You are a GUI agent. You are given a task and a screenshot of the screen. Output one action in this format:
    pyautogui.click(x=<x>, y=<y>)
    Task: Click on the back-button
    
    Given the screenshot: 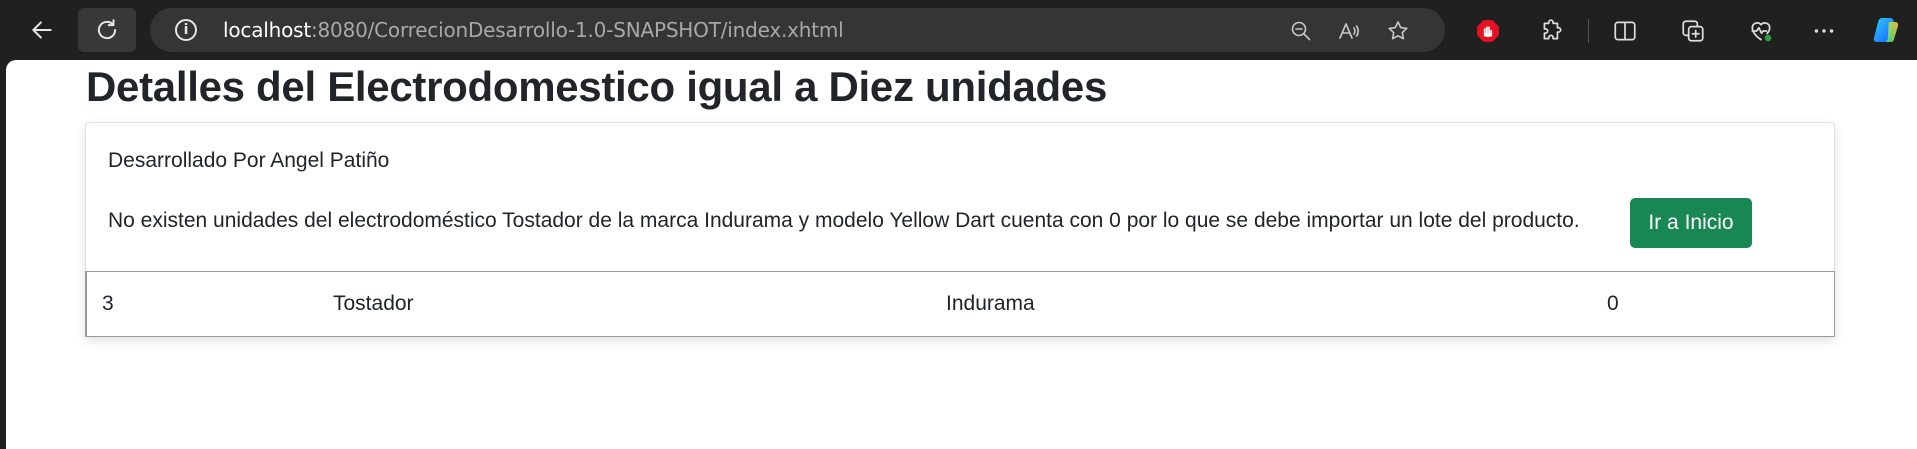 What is the action you would take?
    pyautogui.click(x=42, y=30)
    